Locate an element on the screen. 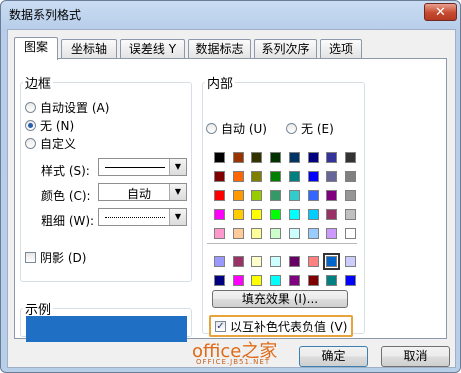 This screenshot has width=461, height=373. radio-circle-selected is located at coordinates (30, 125).